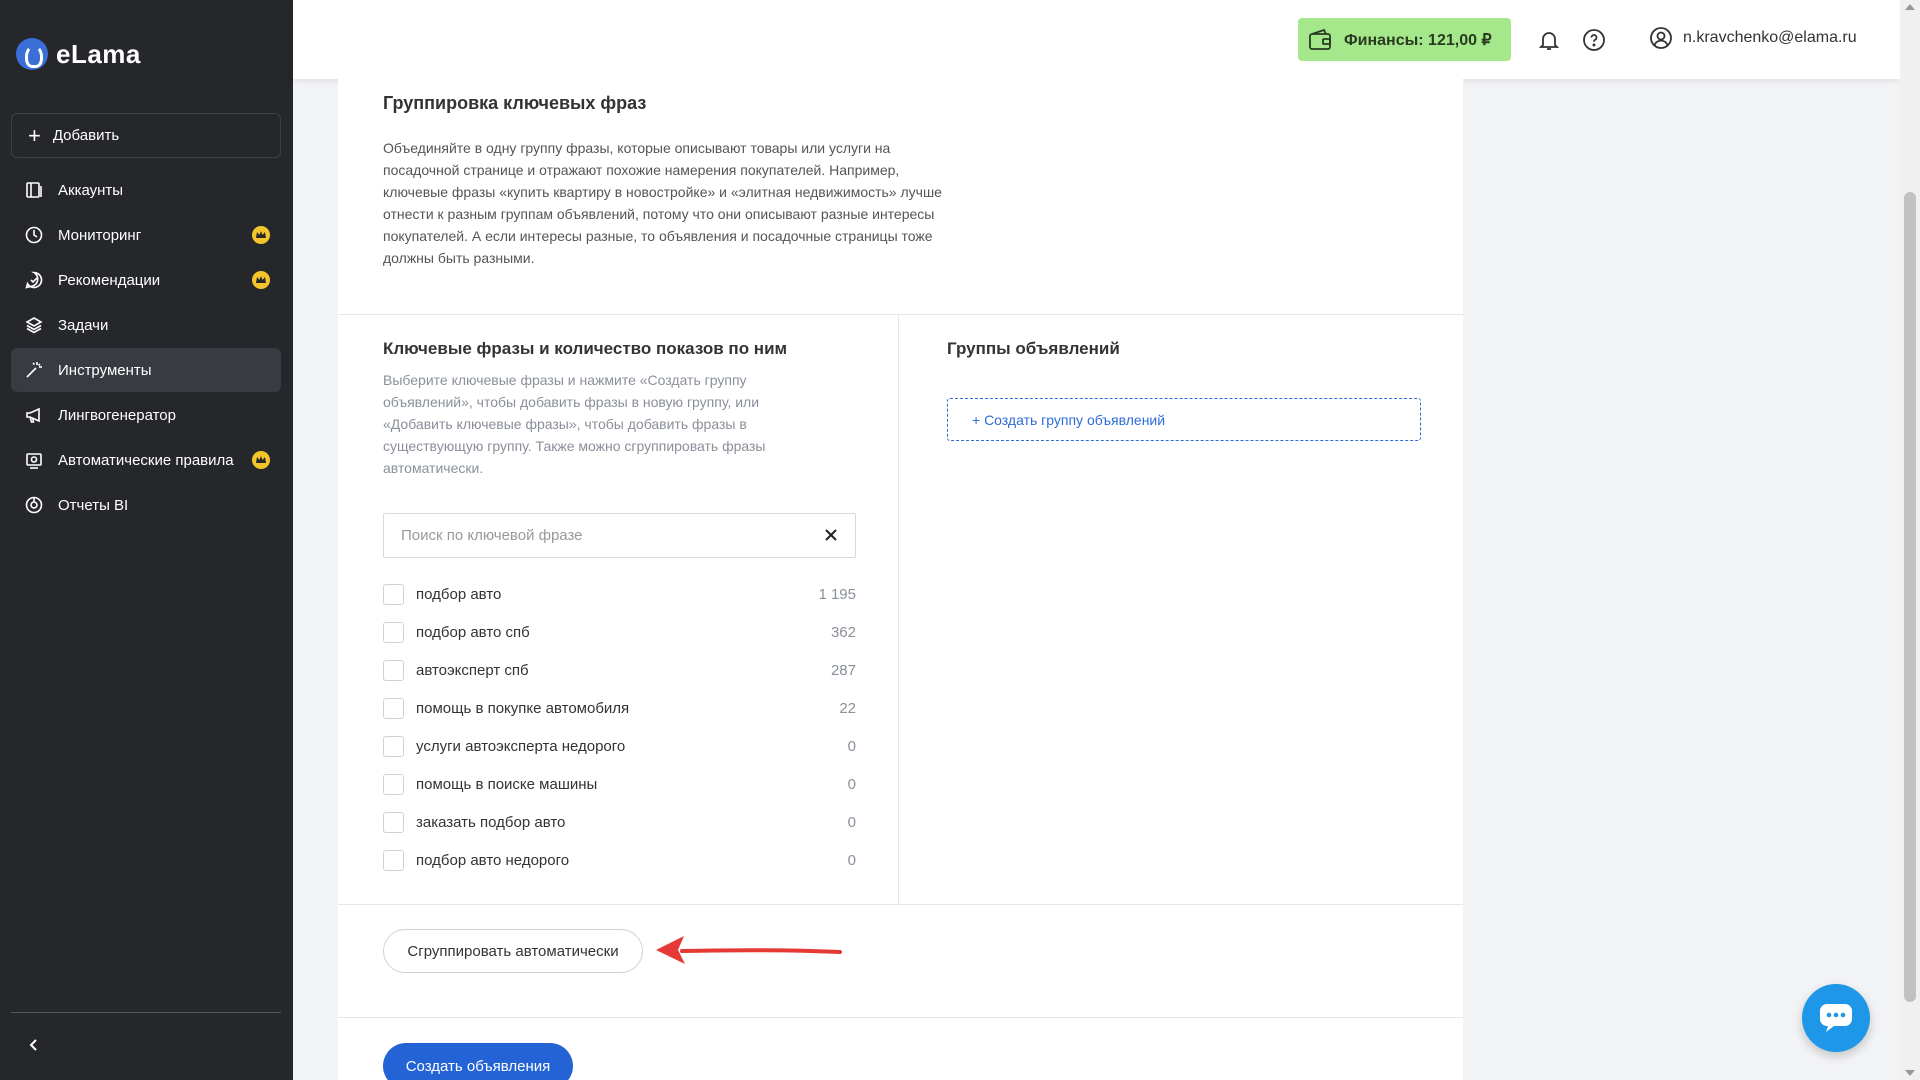  I want to click on keyword-row: заказать подбор авто 0, so click(619, 822).